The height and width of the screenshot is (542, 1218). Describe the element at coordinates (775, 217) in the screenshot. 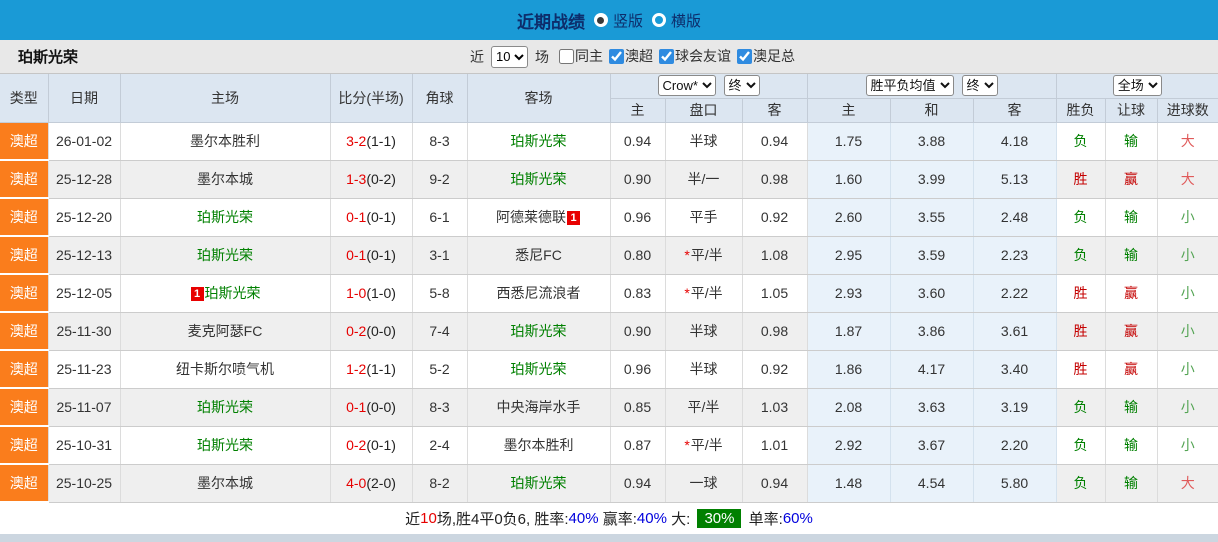

I see `cell-odds-away: 0.92` at that location.